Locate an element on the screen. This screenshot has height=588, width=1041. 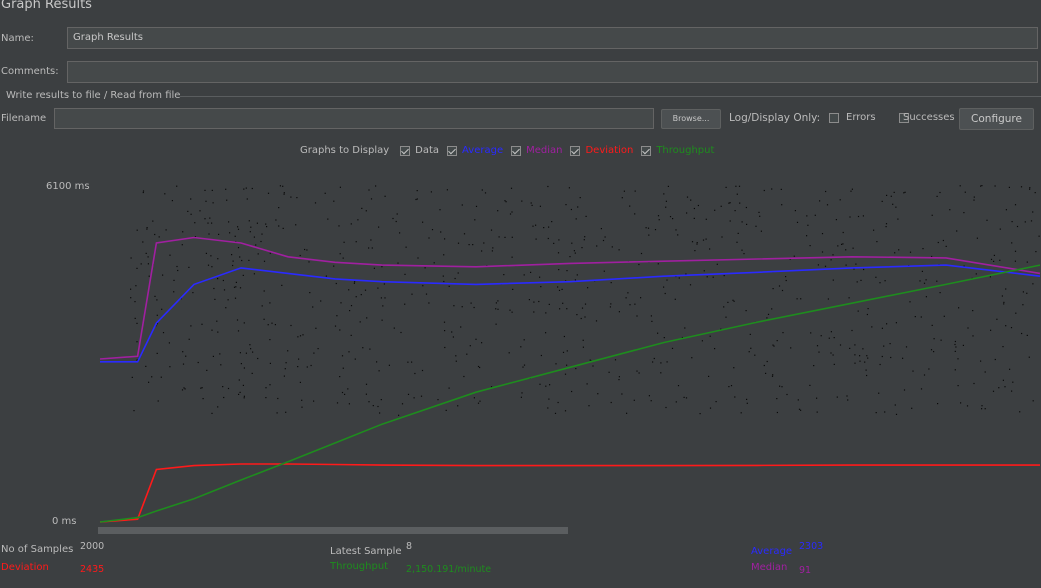
throughput-checkbox is located at coordinates (646, 150).